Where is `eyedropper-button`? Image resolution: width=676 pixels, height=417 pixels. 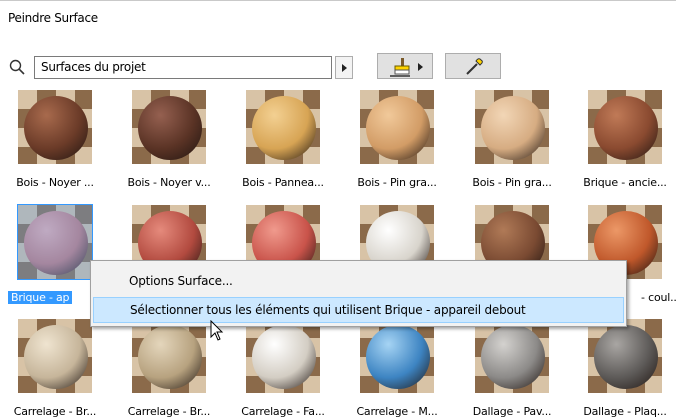 eyedropper-button is located at coordinates (473, 66).